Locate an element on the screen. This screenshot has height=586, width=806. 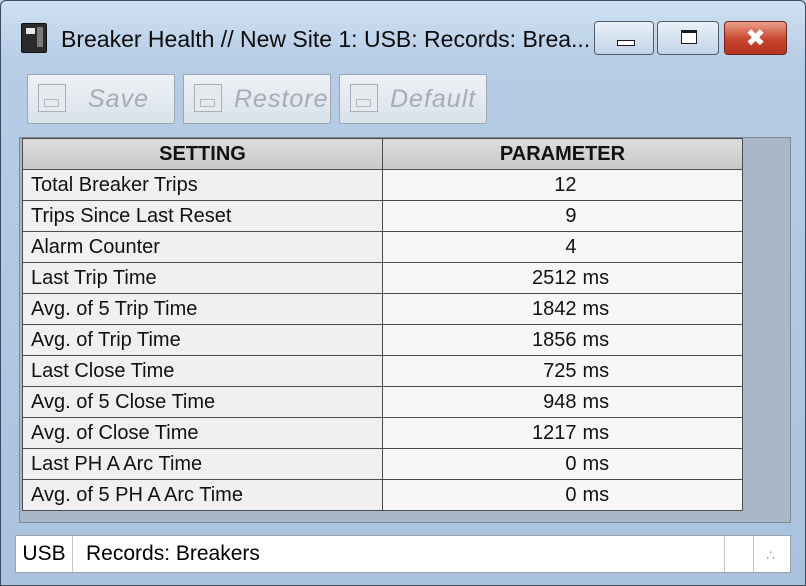
grid-header-row: SETTING PARAMETER is located at coordinates (382, 154).